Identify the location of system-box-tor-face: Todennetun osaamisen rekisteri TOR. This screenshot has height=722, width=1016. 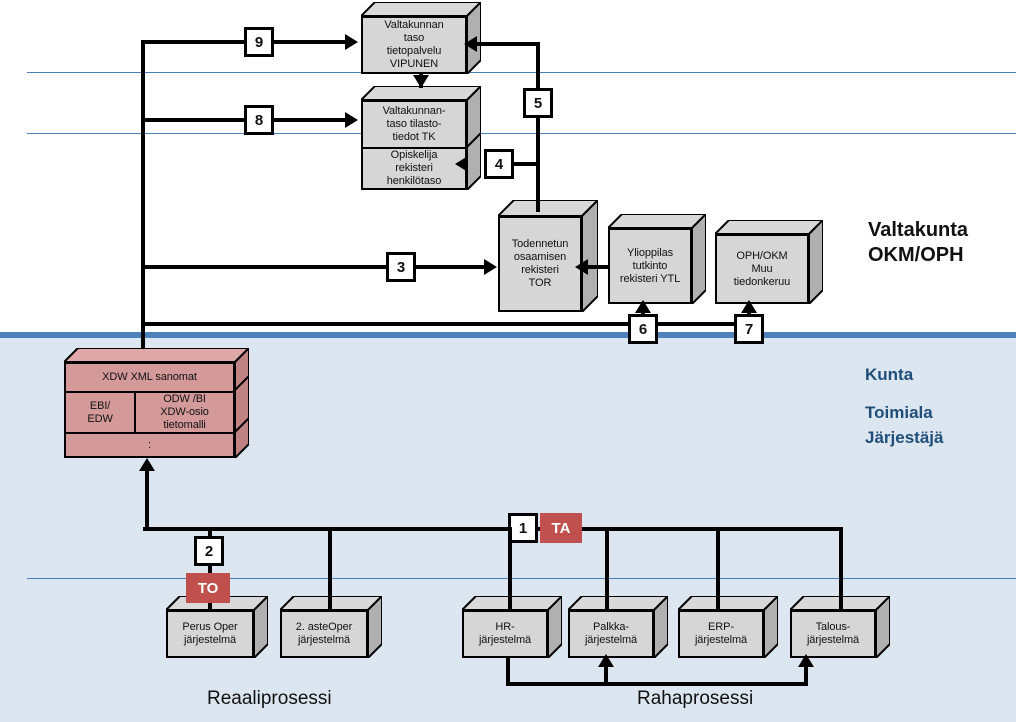
(540, 264).